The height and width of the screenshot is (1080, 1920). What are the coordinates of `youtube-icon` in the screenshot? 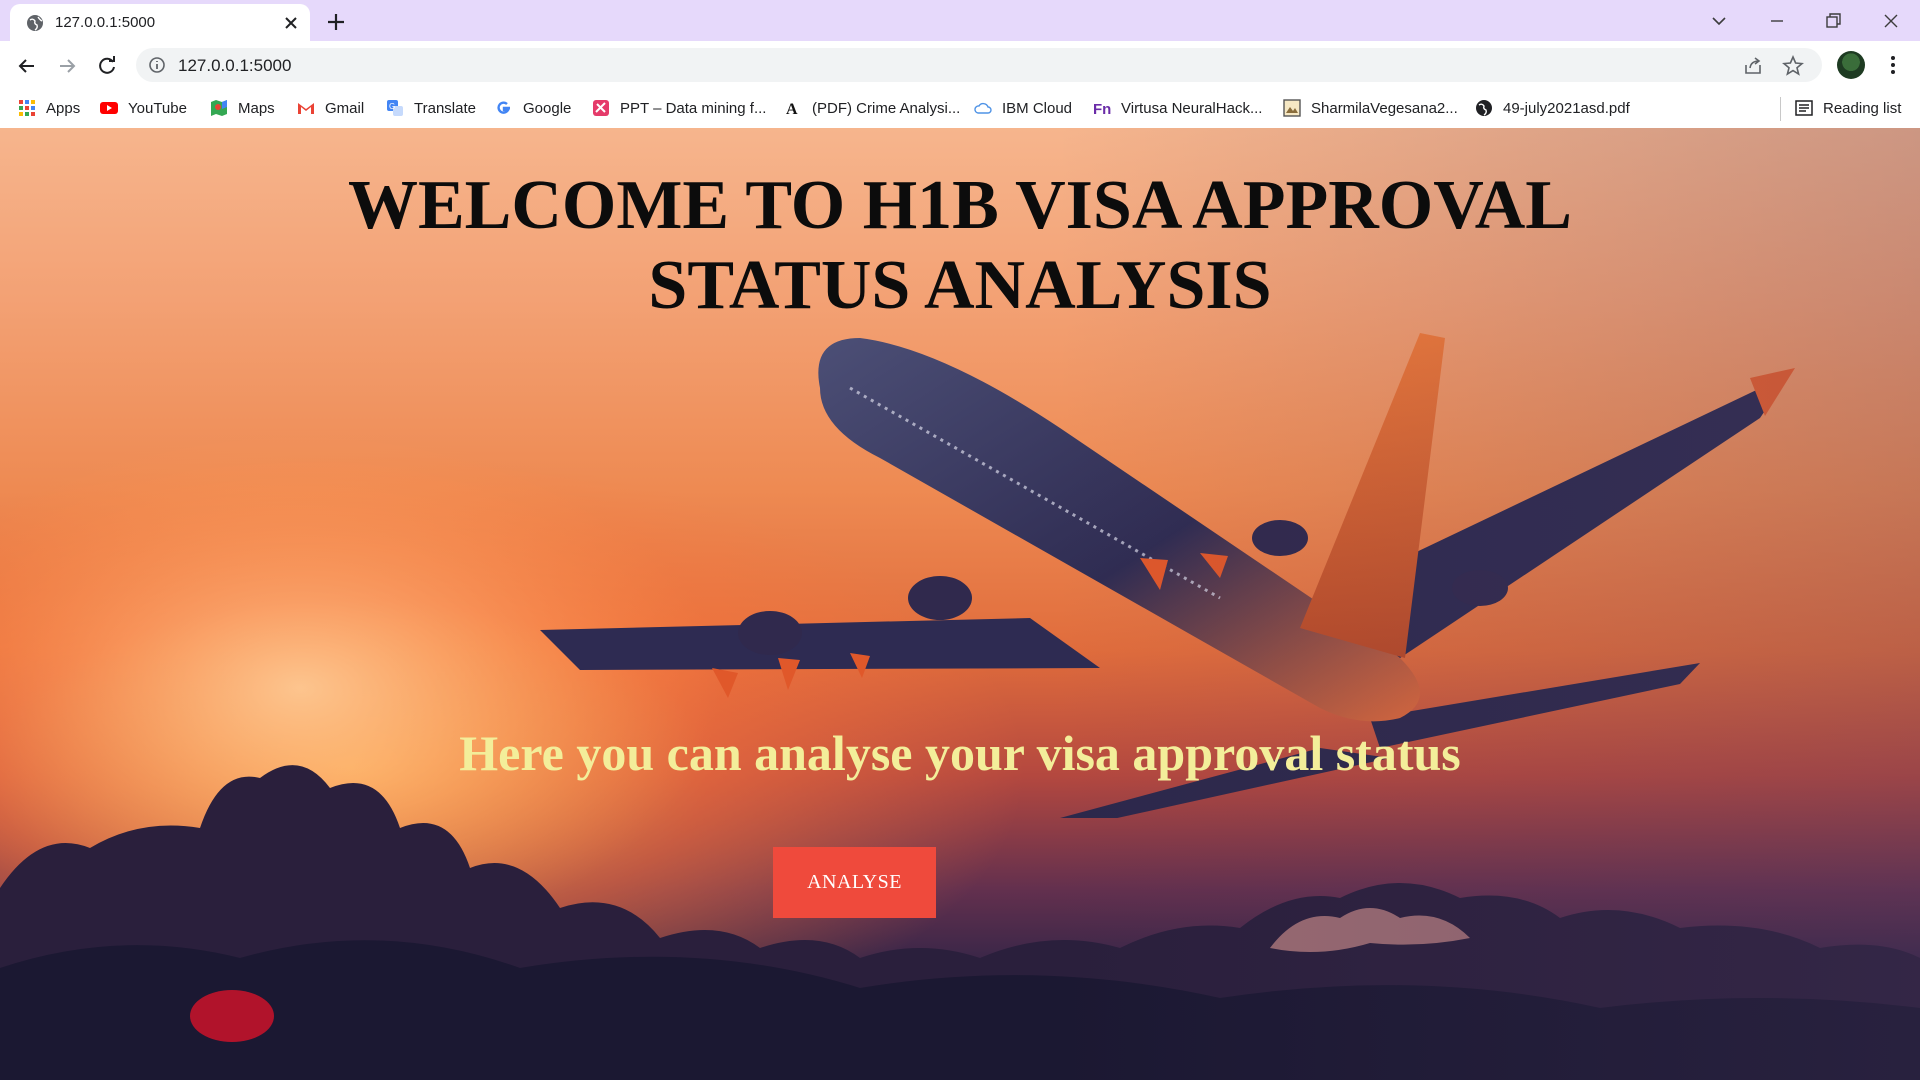 It's located at (109, 108).